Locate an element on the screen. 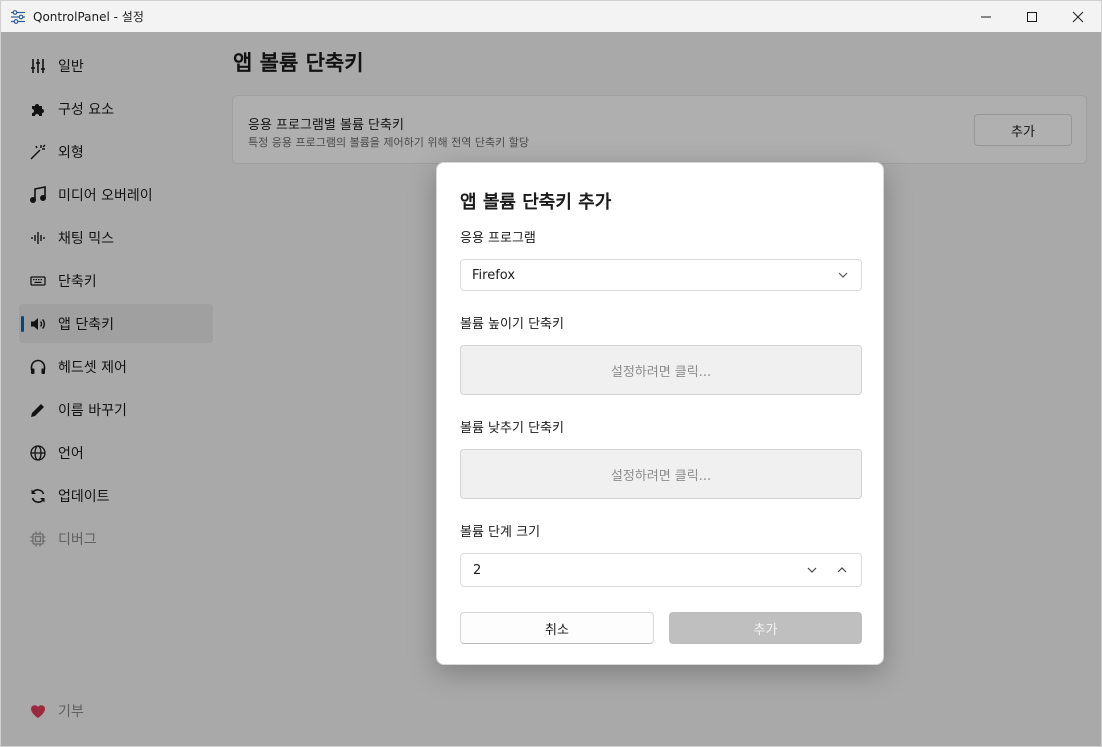  volume-up-label: 볼륨 높이기 단축키 is located at coordinates (512, 324).